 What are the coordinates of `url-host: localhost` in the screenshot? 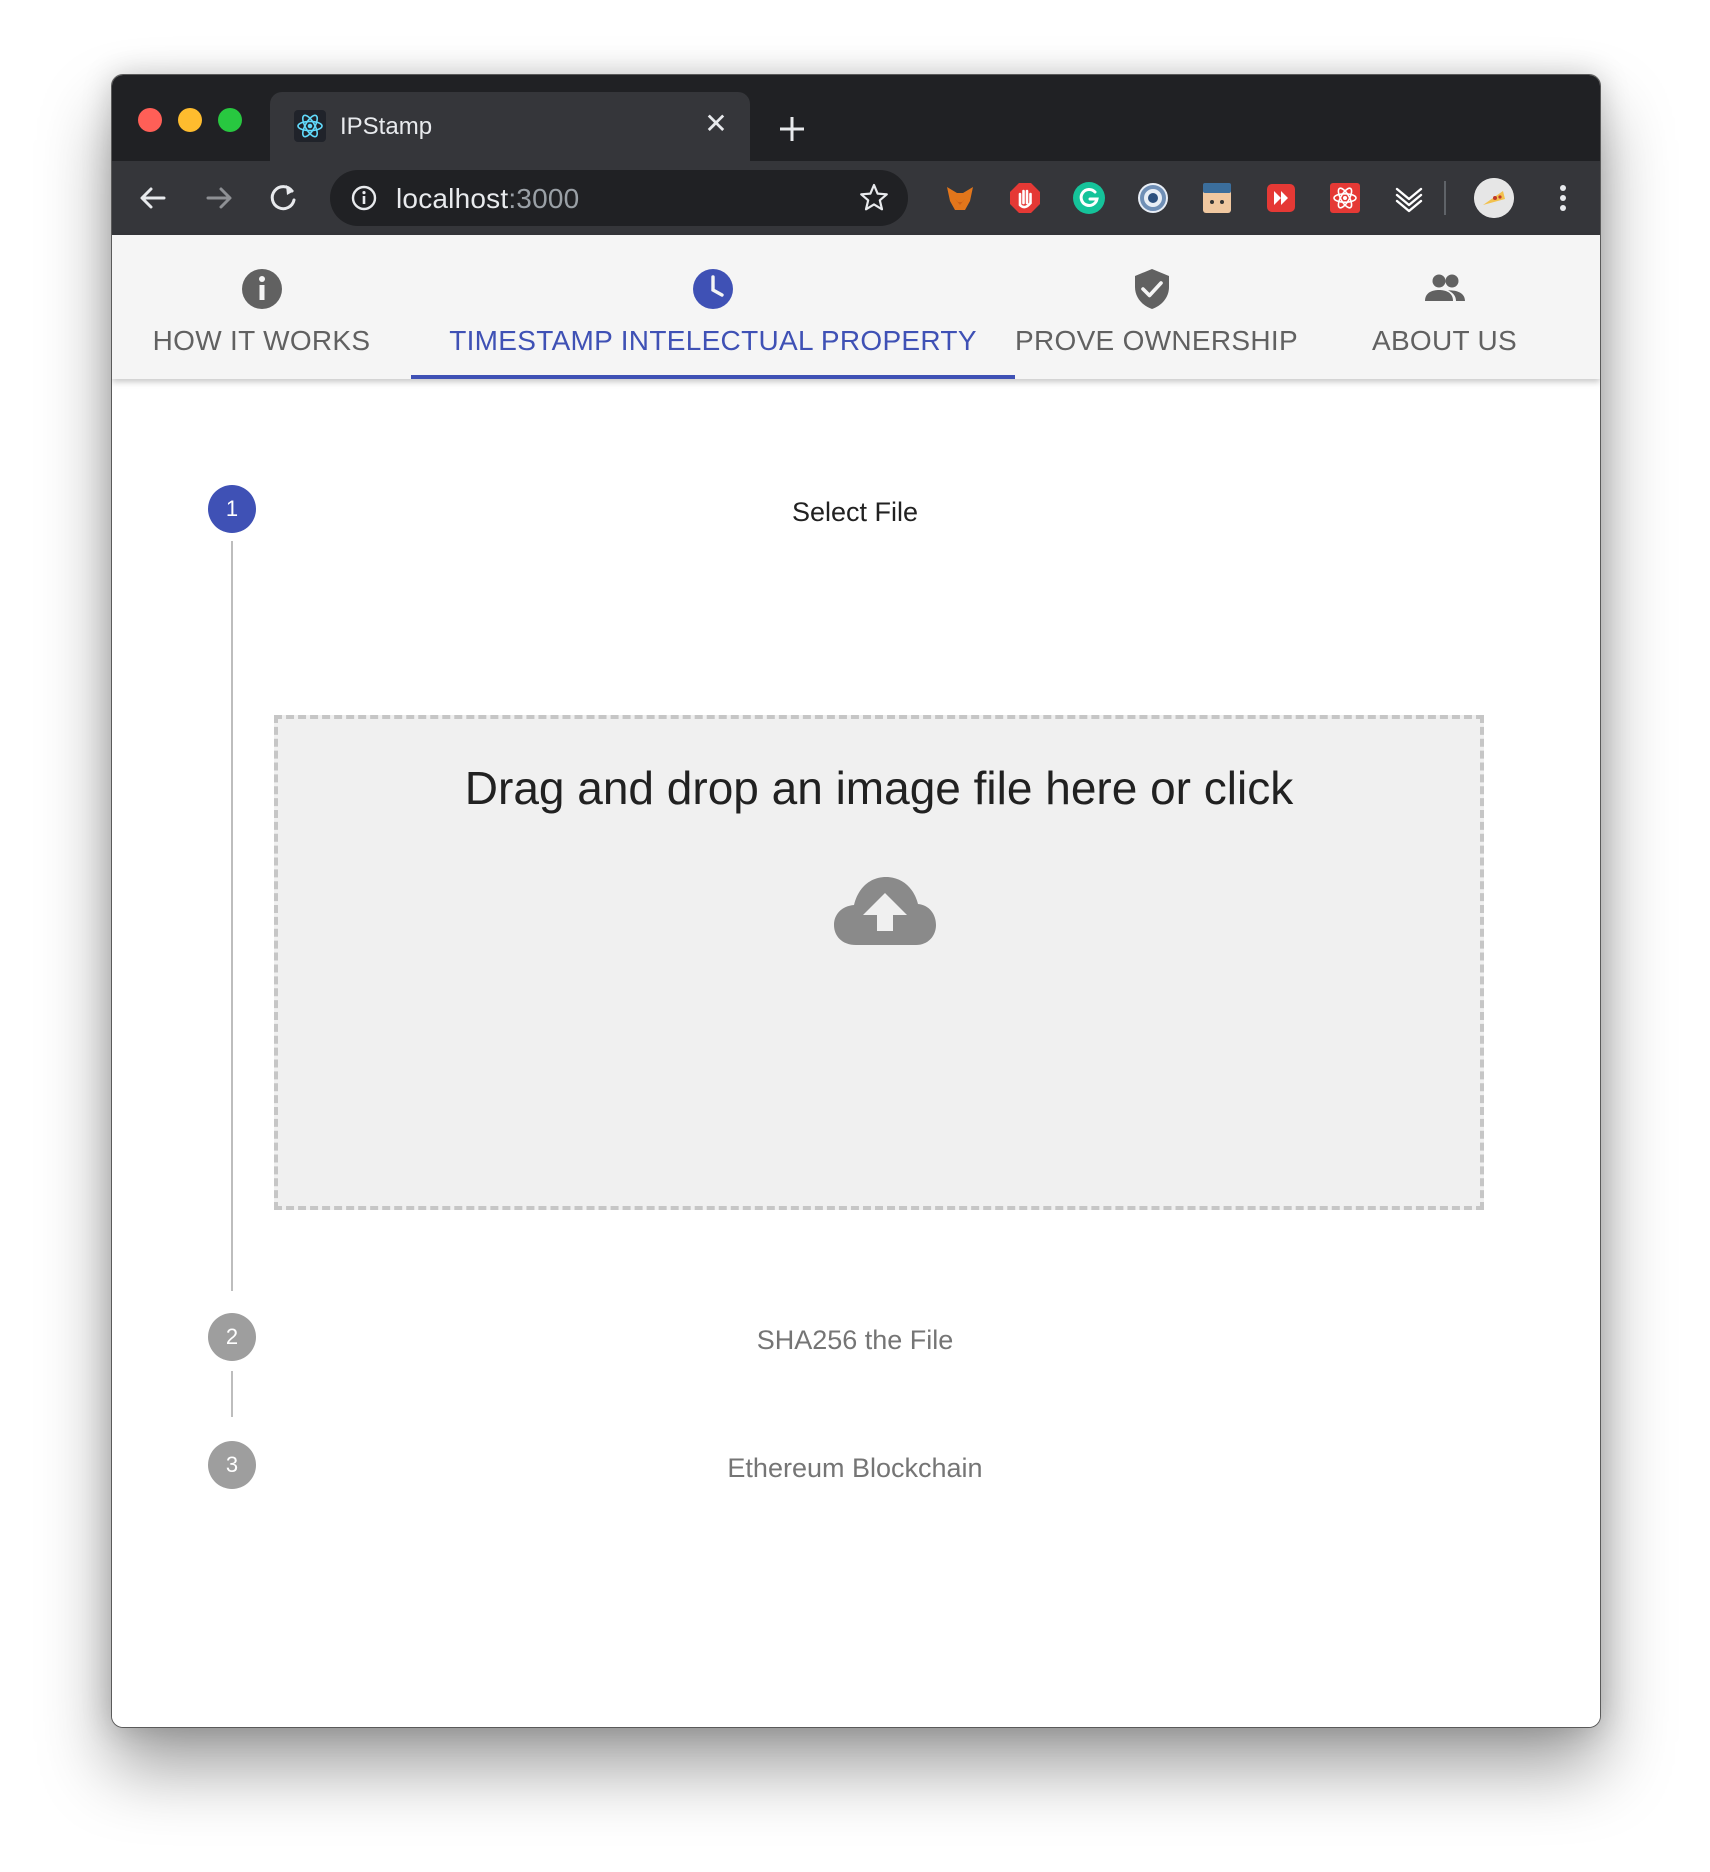 It's located at (452, 198).